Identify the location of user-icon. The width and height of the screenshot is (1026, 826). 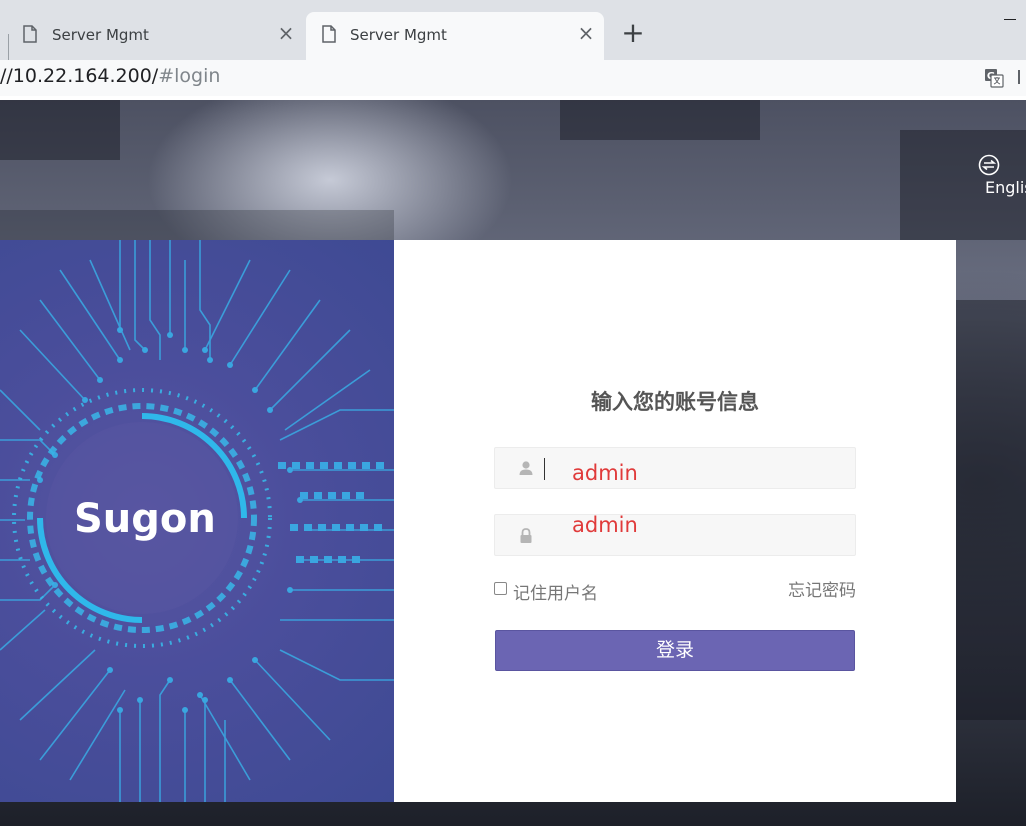
(526, 468).